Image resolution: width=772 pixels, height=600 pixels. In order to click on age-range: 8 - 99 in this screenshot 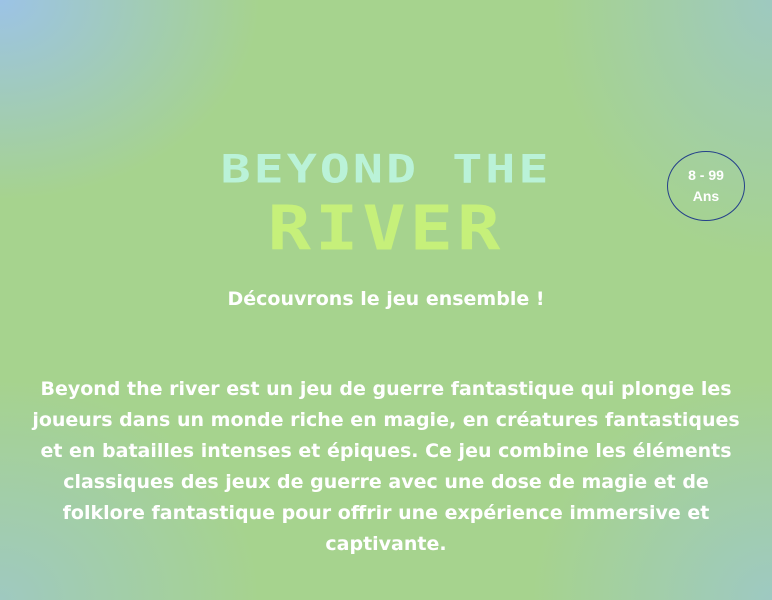, I will do `click(706, 175)`.